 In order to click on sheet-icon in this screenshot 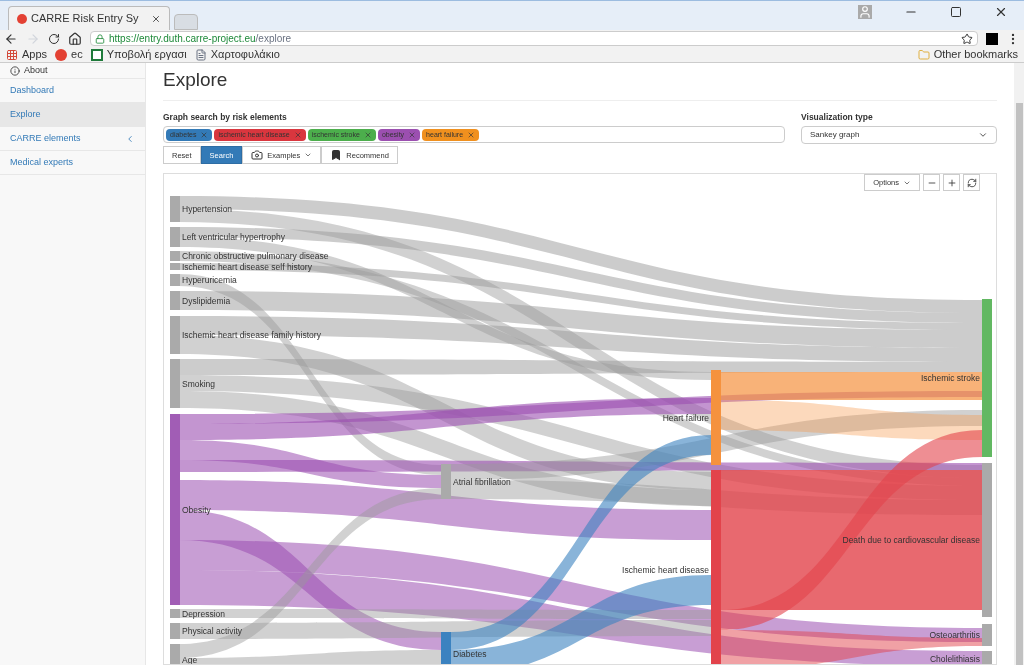, I will do `click(96, 54)`.